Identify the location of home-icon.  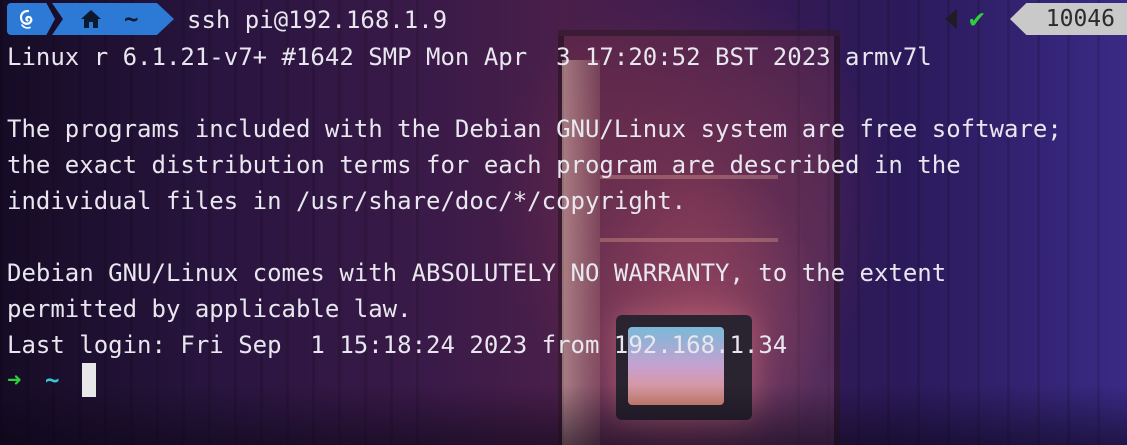
(91, 19).